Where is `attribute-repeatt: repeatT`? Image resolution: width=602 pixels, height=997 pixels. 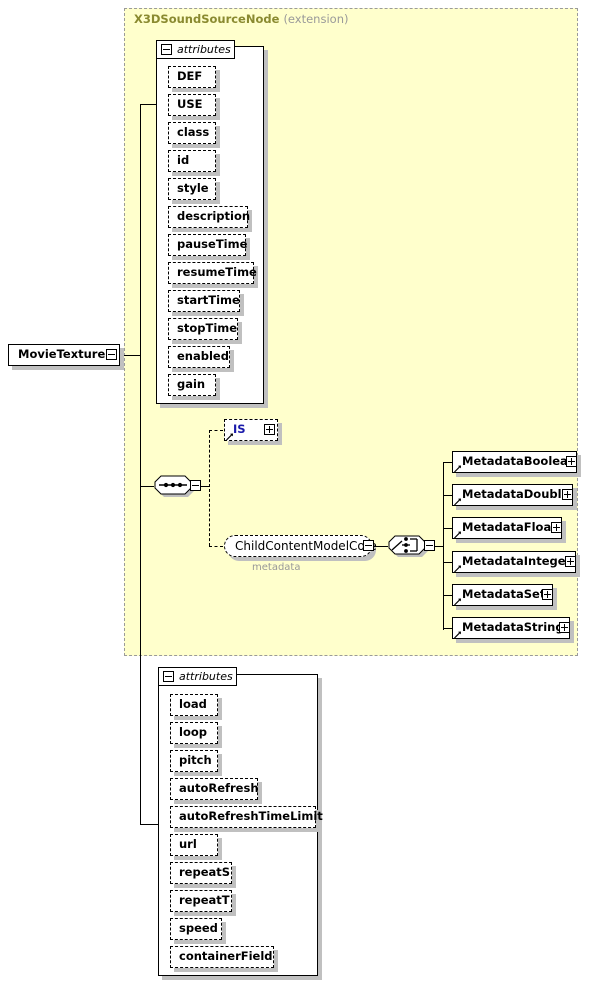
attribute-repeatt: repeatT is located at coordinates (201, 901).